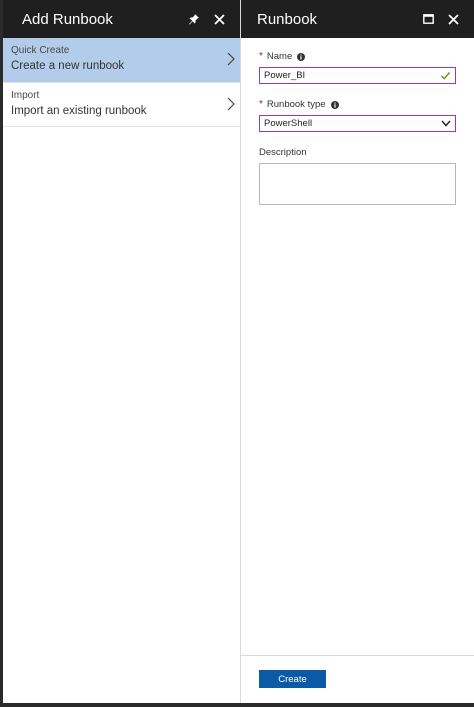 The height and width of the screenshot is (707, 474). I want to click on pin-icon, so click(194, 19).